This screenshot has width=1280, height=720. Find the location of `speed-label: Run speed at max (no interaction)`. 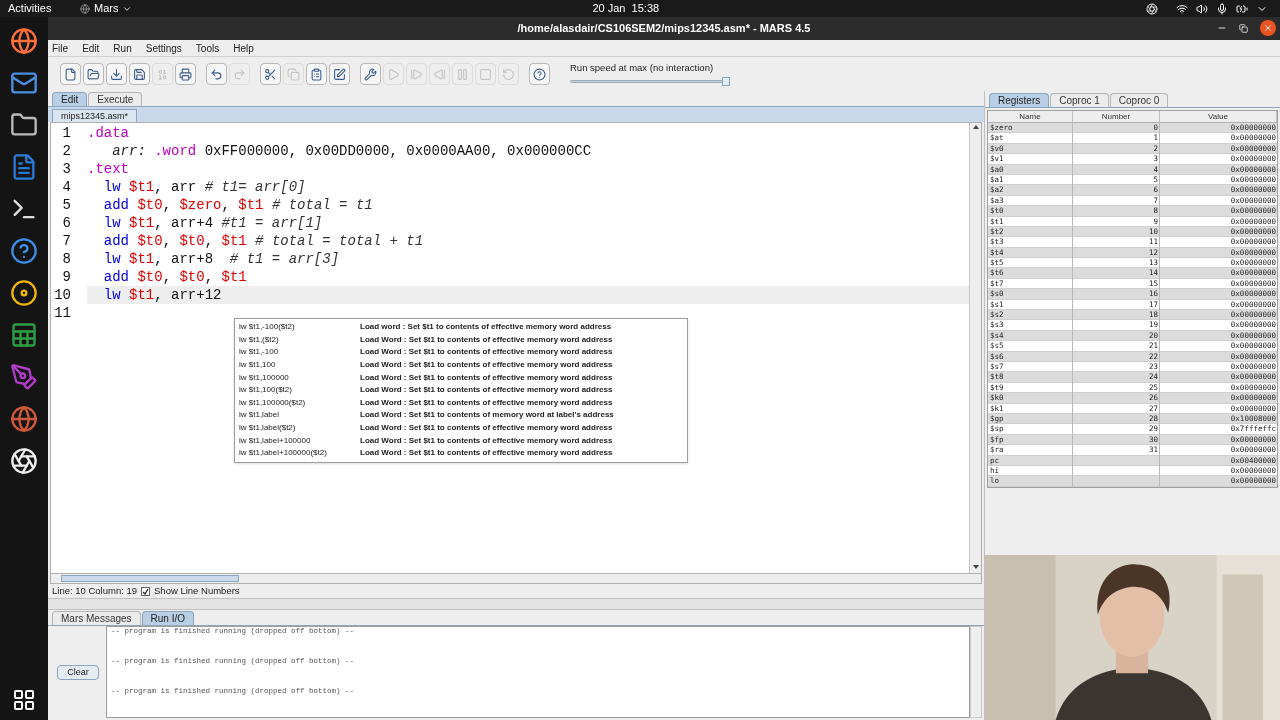

speed-label: Run speed at max (no interaction) is located at coordinates (642, 68).